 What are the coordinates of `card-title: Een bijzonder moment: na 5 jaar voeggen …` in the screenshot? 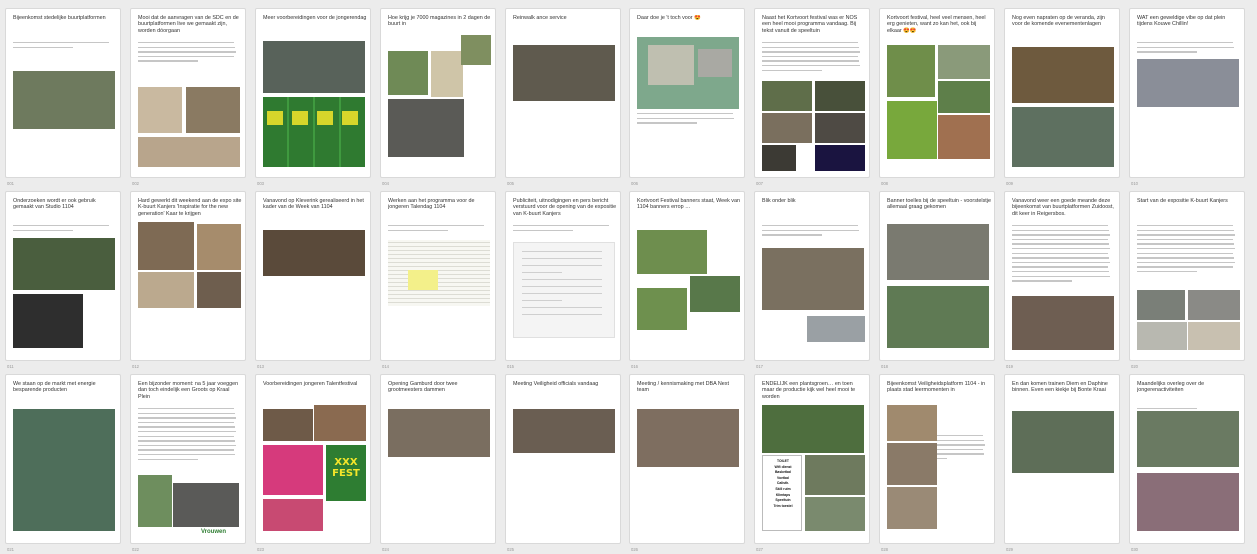 It's located at (188, 390).